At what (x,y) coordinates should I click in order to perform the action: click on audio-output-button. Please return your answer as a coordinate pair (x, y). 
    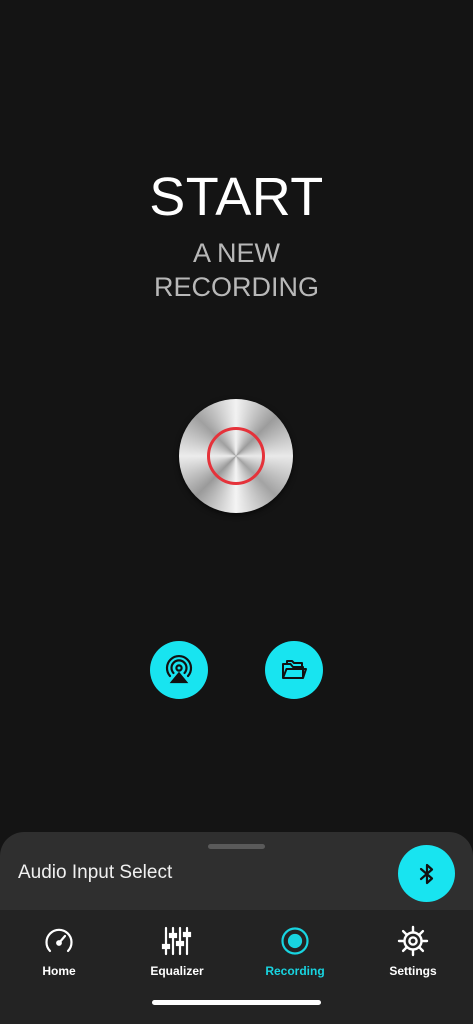
    Looking at the image, I should click on (179, 670).